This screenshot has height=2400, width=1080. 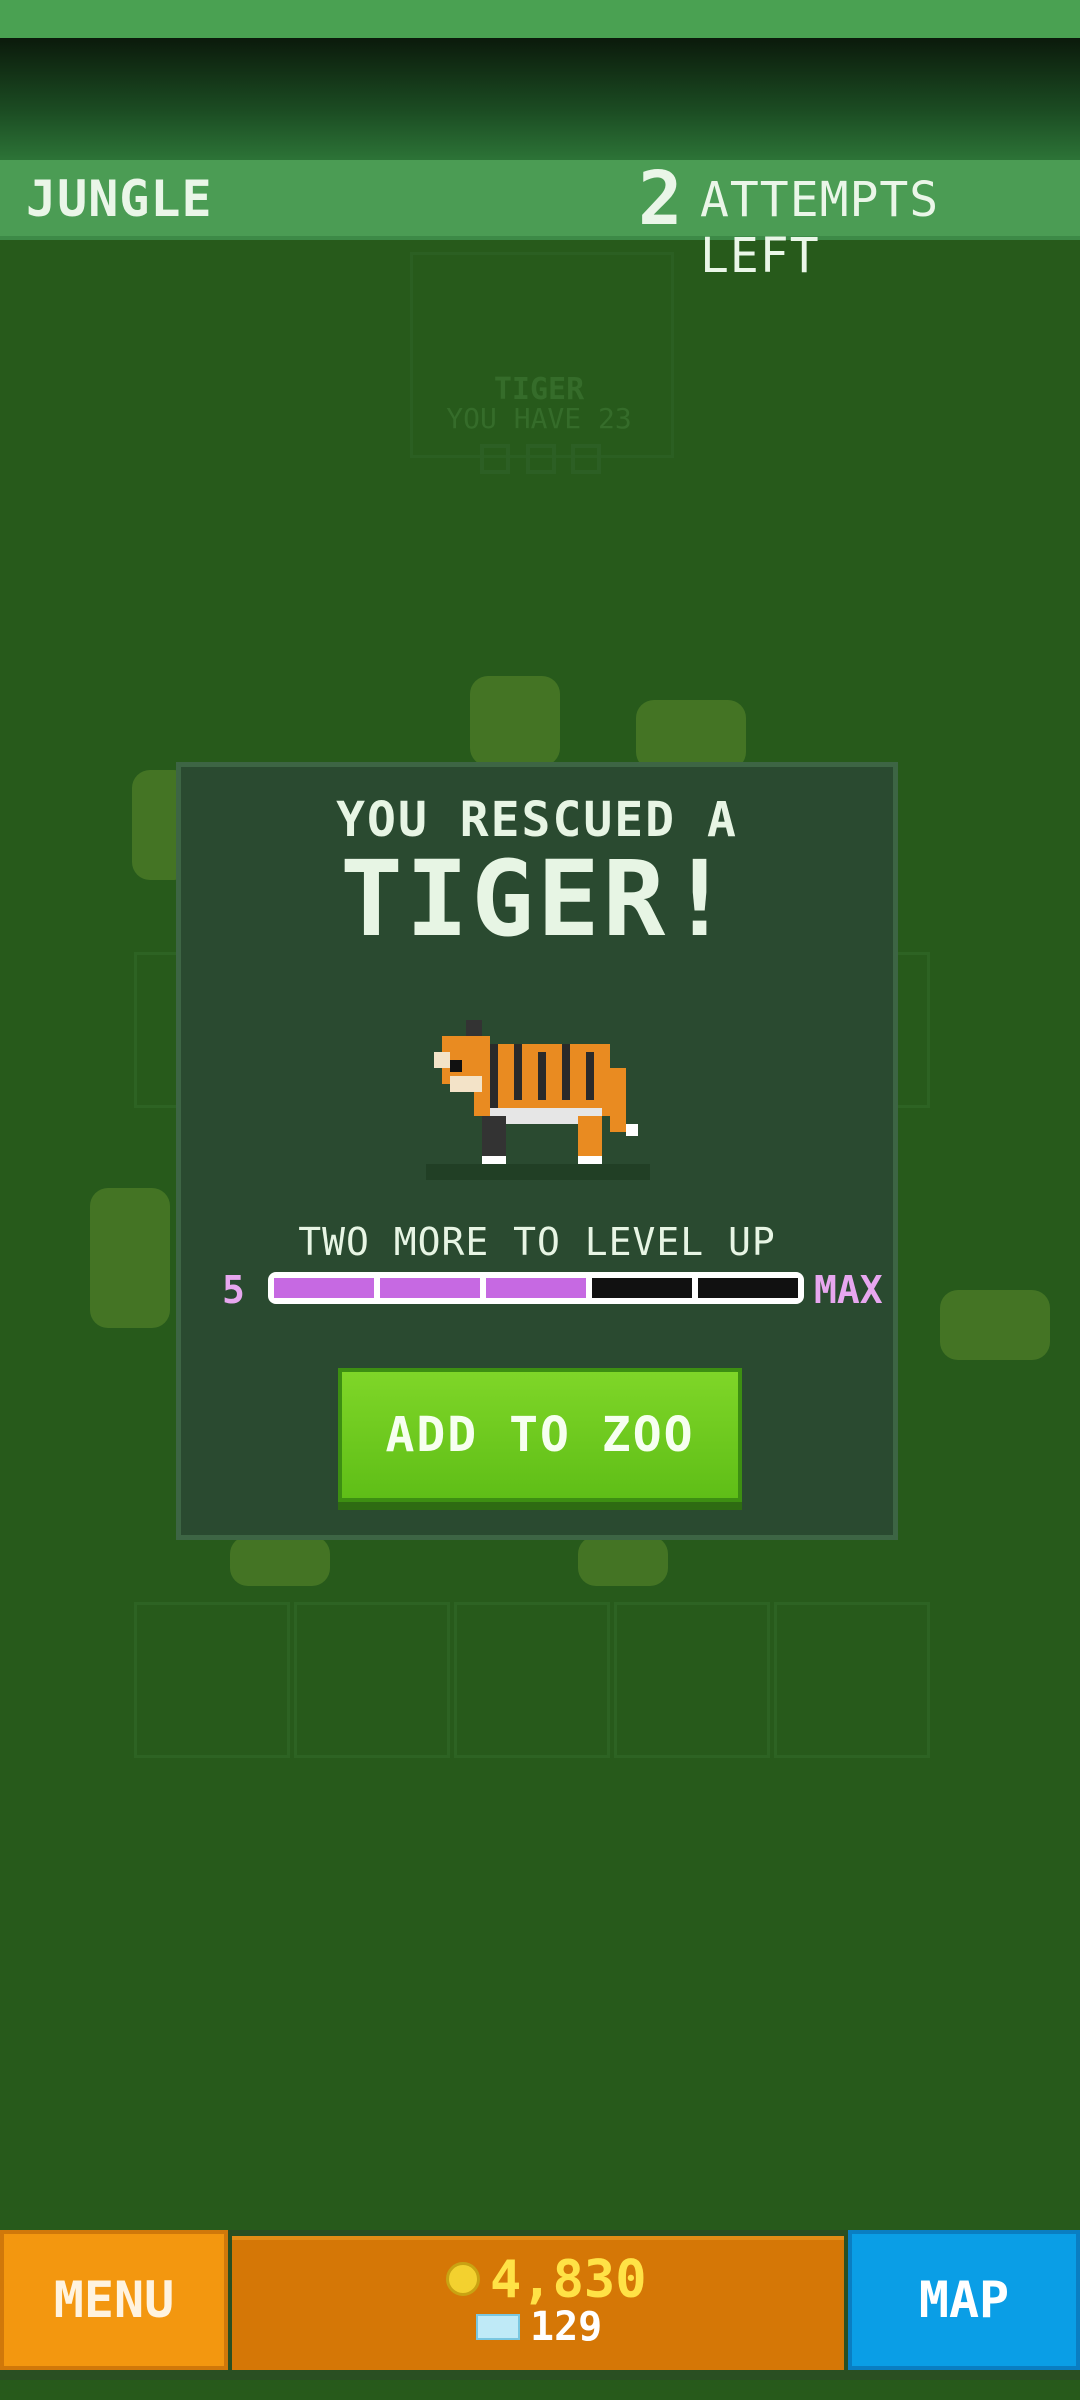 I want to click on level-up-text: TWO MORE TO LEVEL UP, so click(x=537, y=1242).